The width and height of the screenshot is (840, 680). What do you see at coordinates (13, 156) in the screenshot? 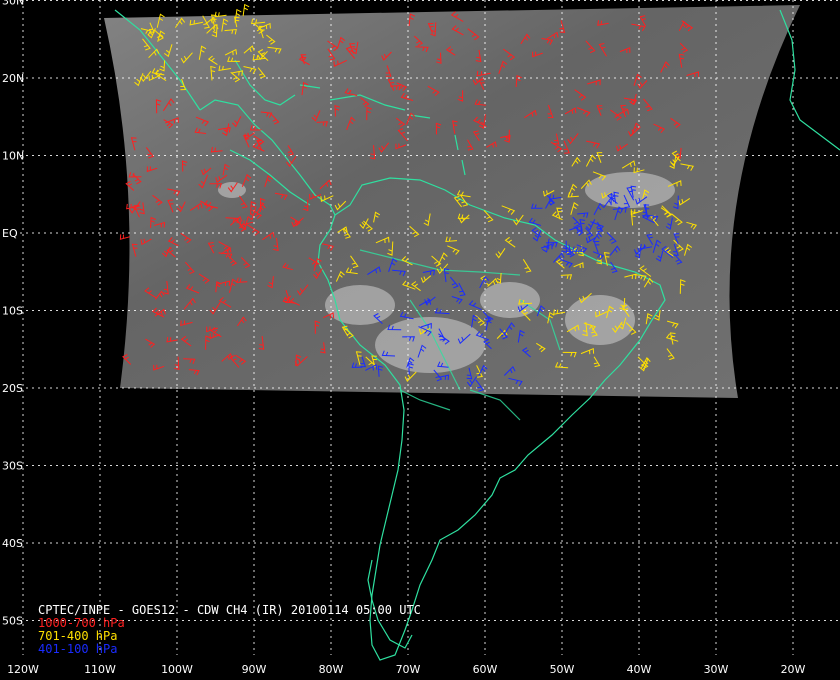
I see `latitude-label: 10N` at bounding box center [13, 156].